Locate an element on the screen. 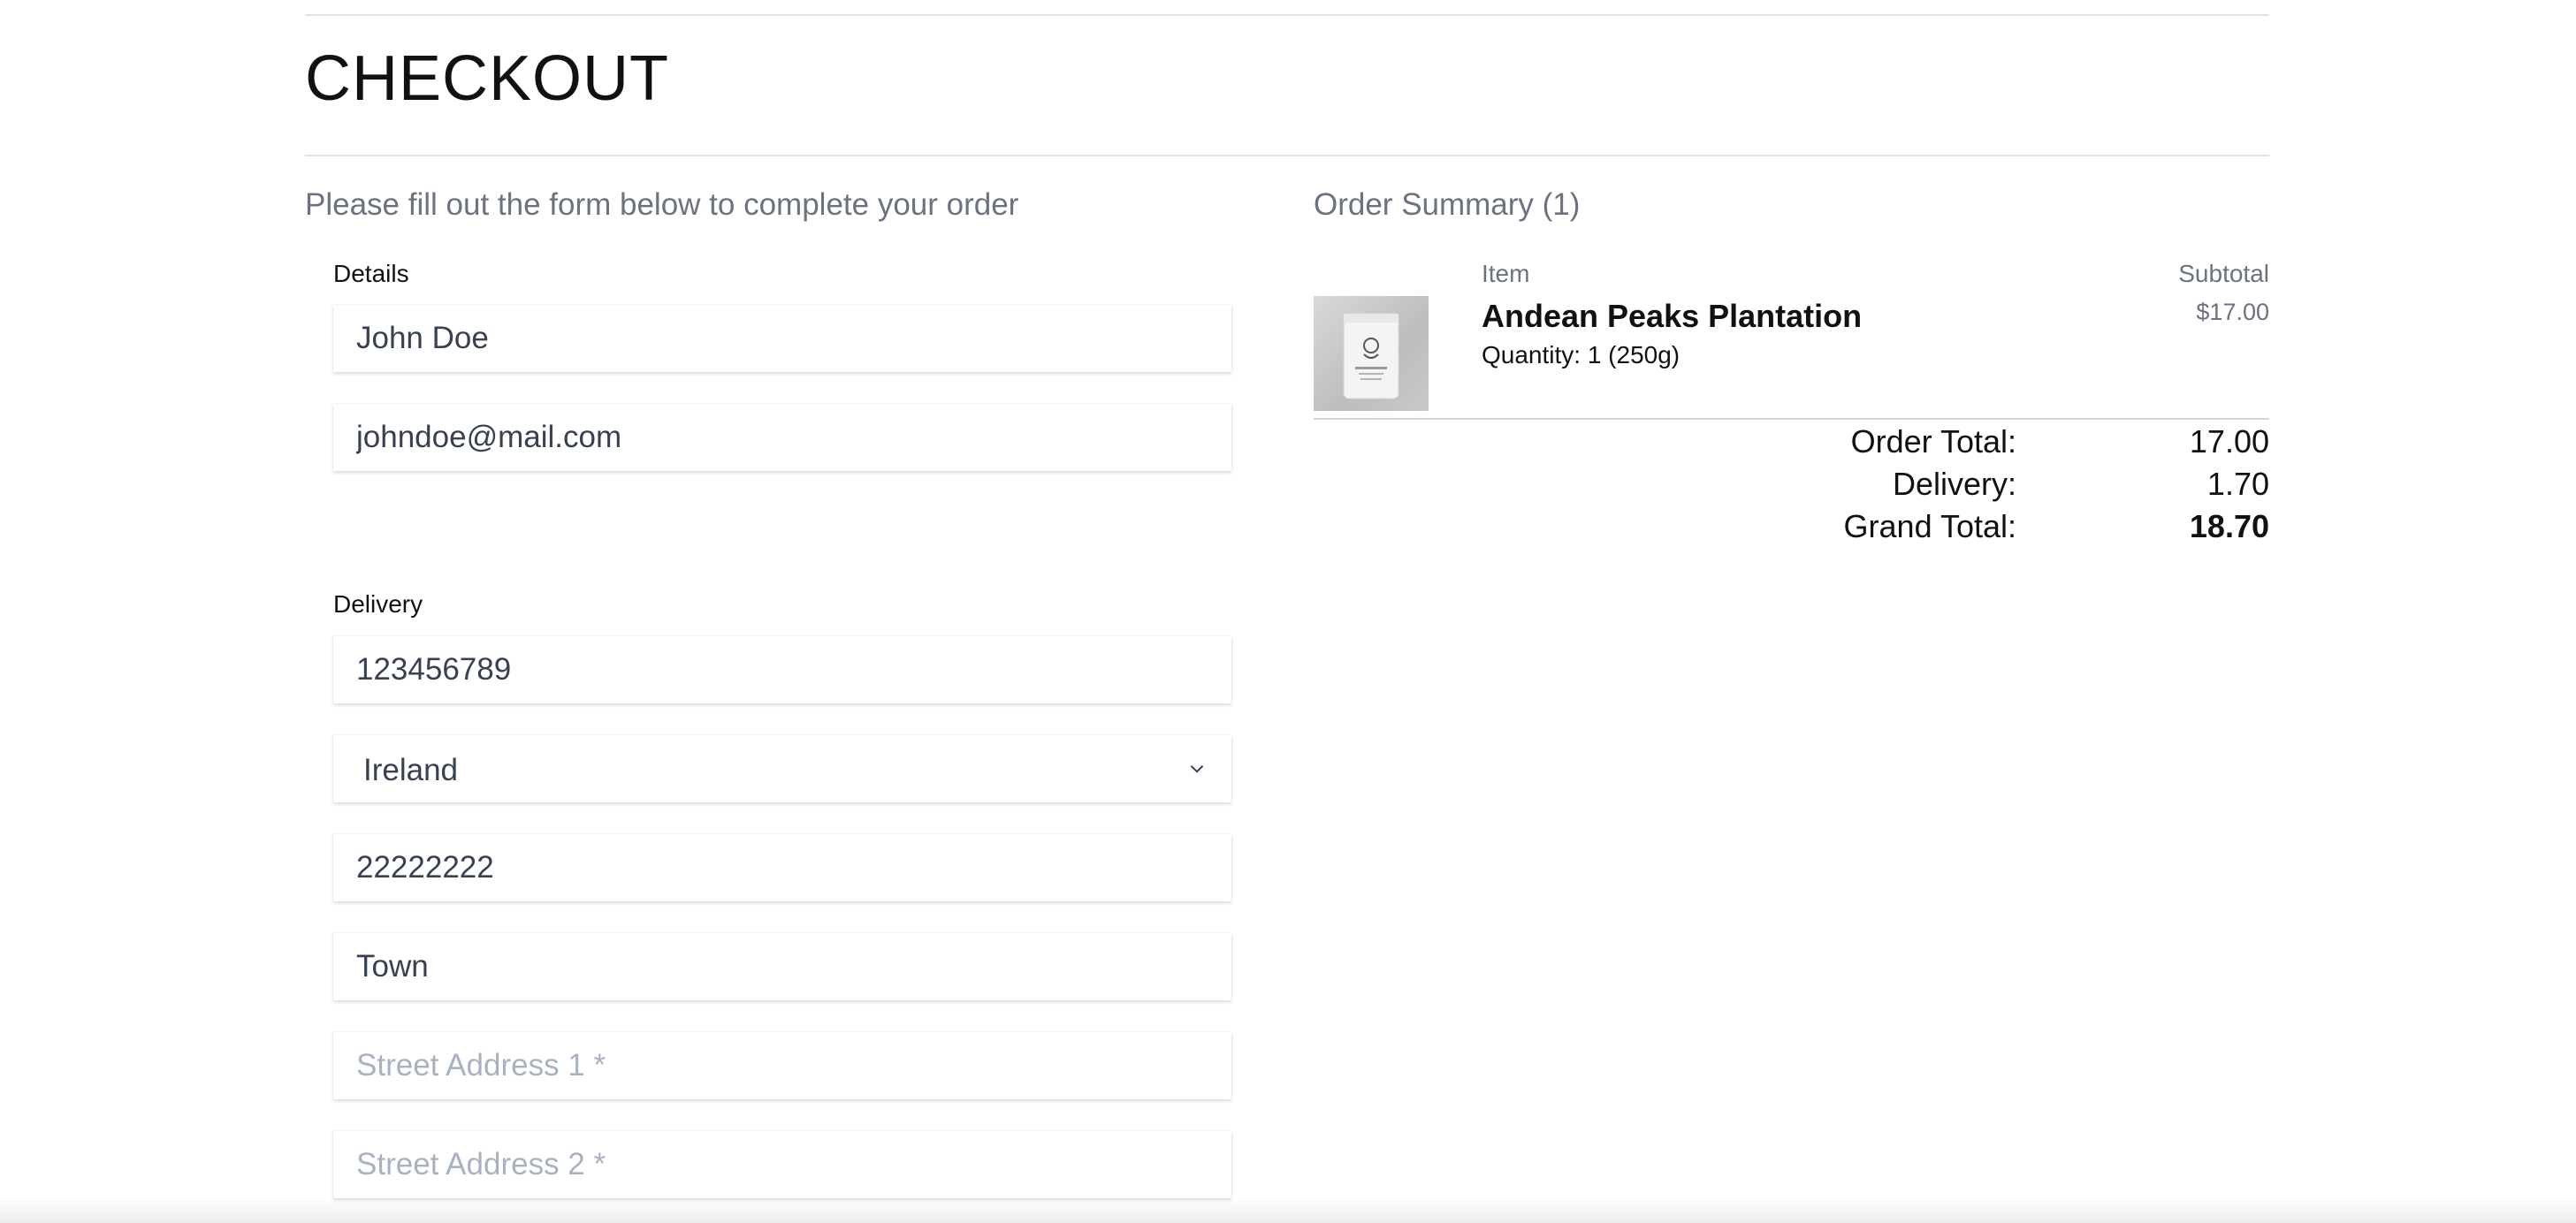  country-selected-value: Ireland is located at coordinates (411, 770).